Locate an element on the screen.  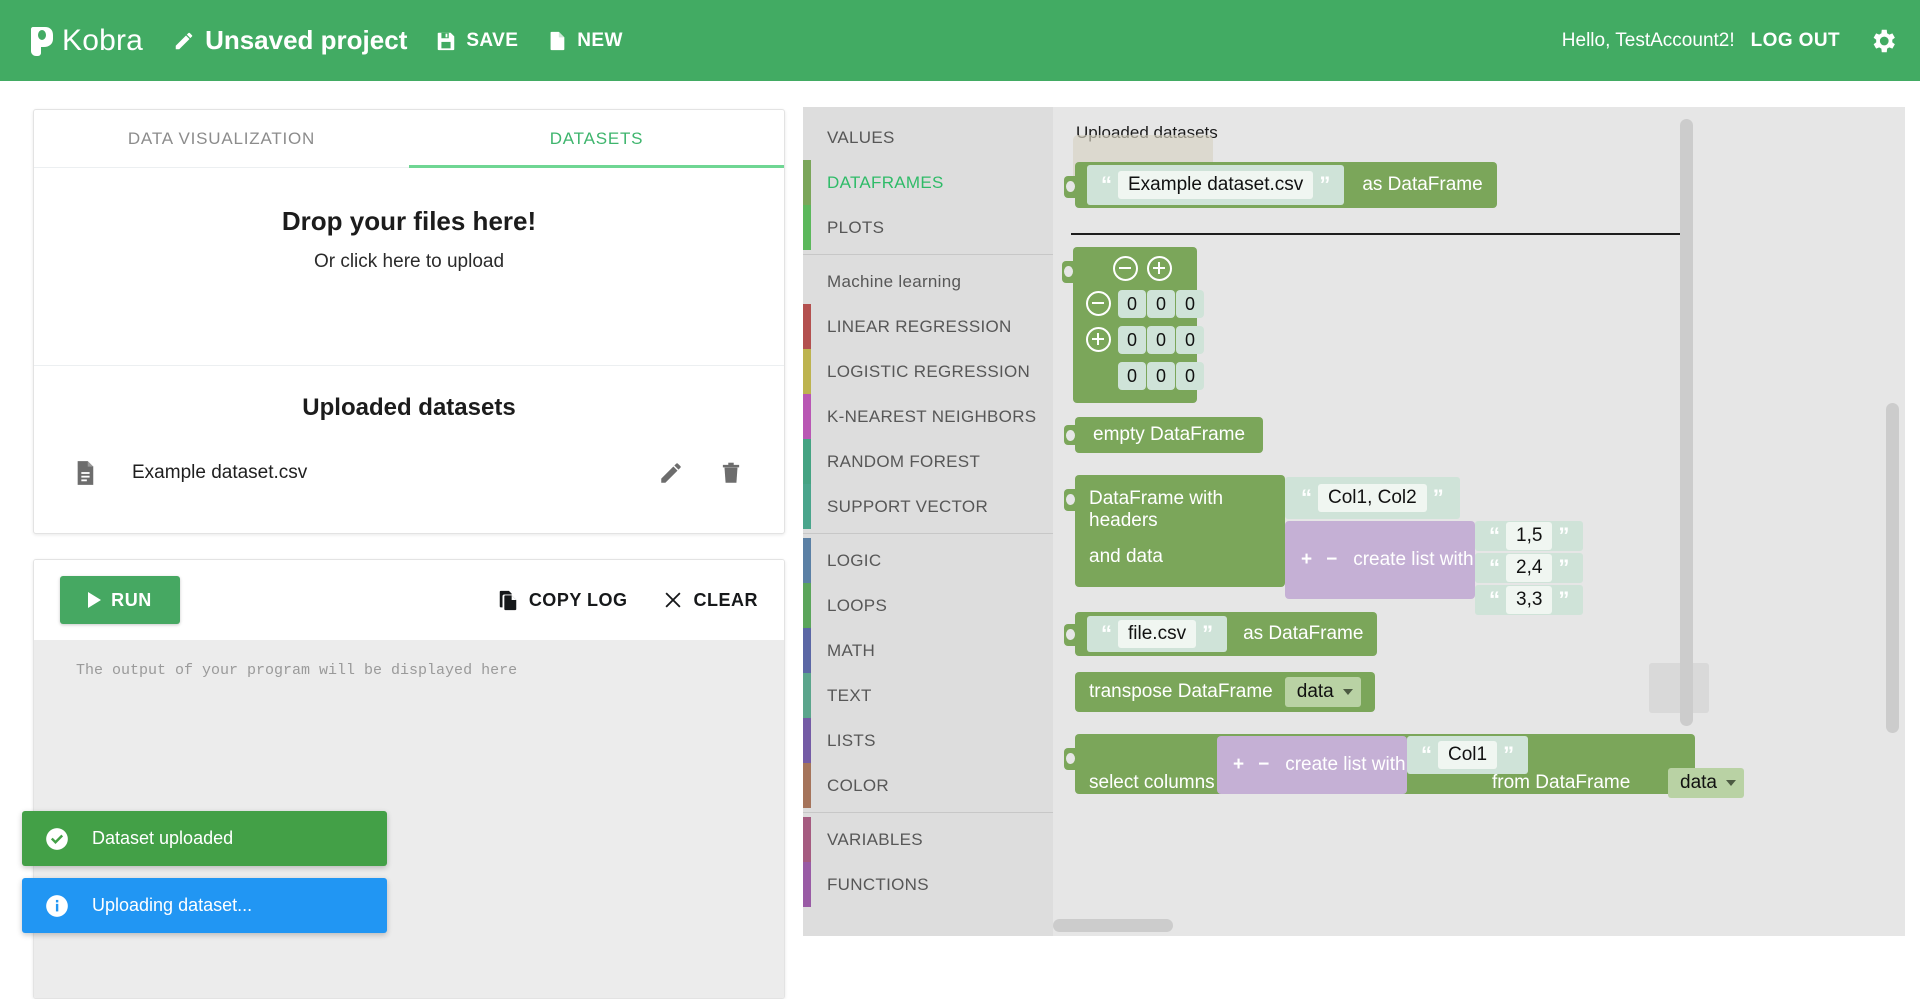
toolbox-item-random-forest: RANDOM FOREST is located at coordinates (928, 461).